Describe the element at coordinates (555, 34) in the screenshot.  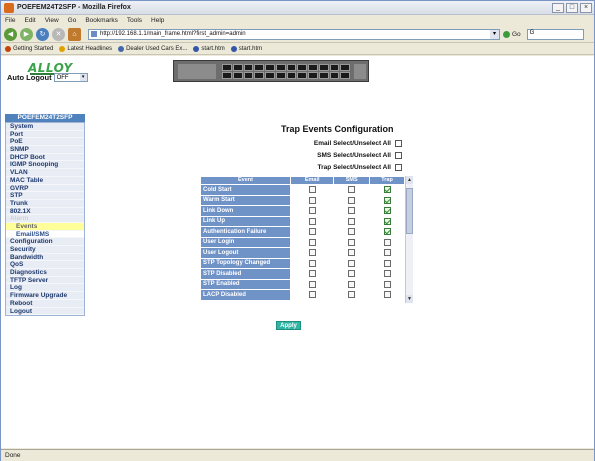
I see `search-input: G` at that location.